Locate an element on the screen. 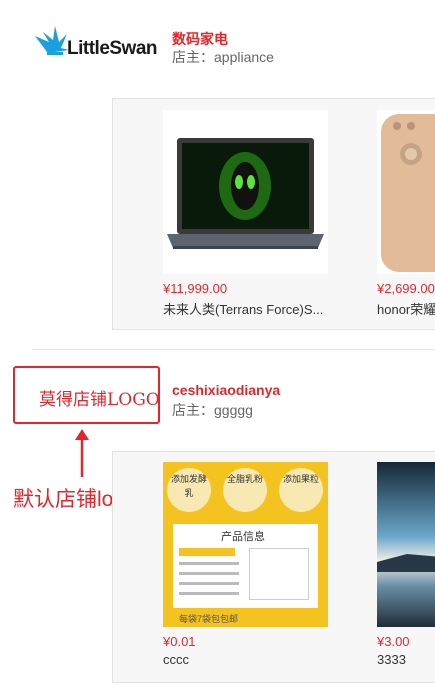 The image size is (435, 687). product-image-laptop is located at coordinates (245, 192).